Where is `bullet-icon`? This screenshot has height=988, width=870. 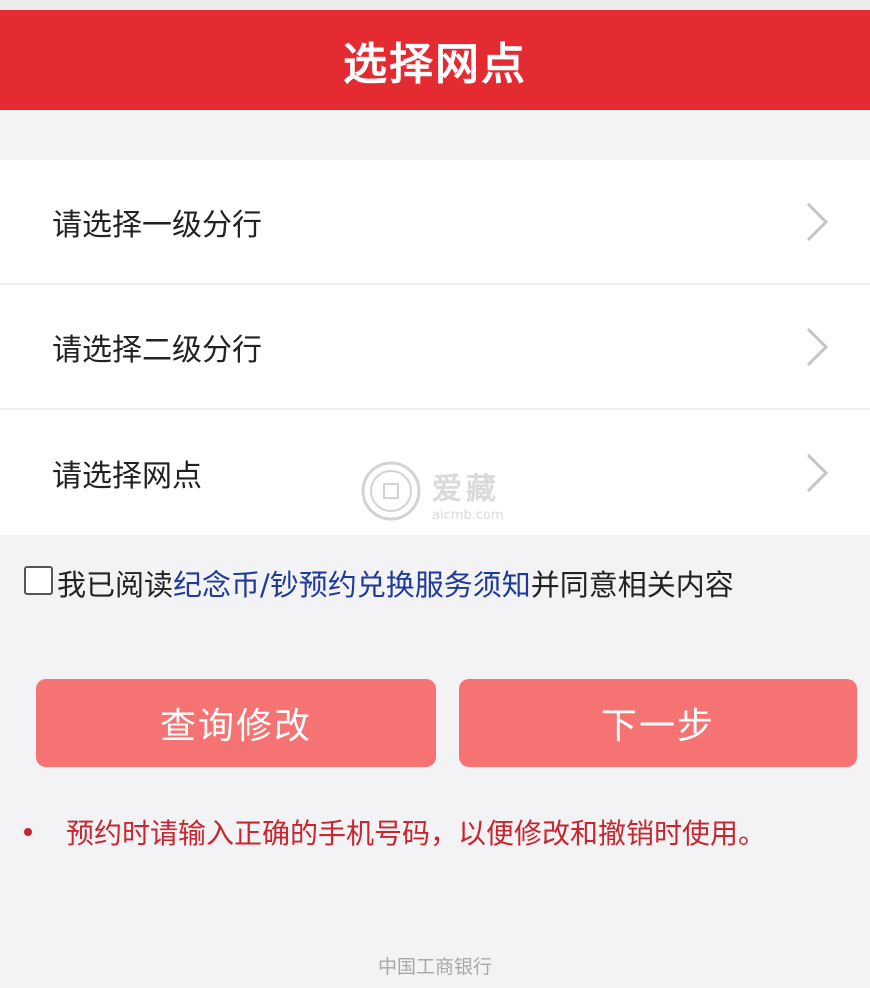 bullet-icon is located at coordinates (28, 832).